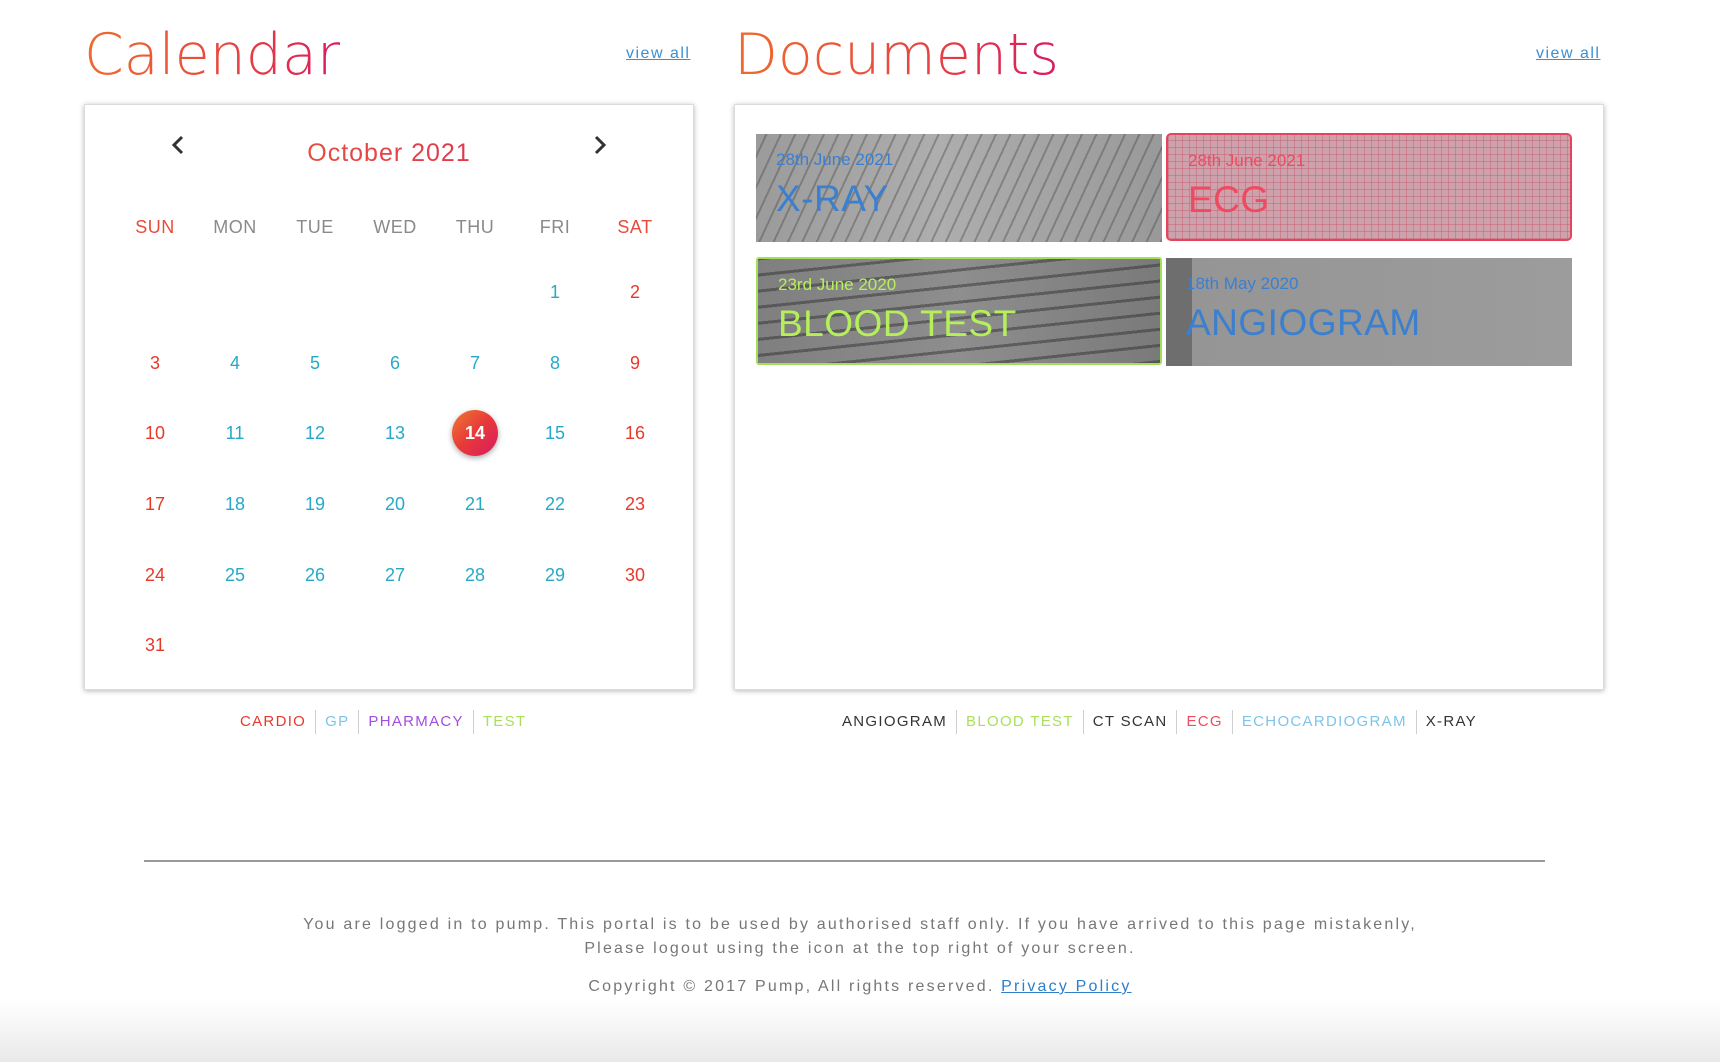 Image resolution: width=1720 pixels, height=1062 pixels. Describe the element at coordinates (338, 722) in the screenshot. I see `legend-item: GP` at that location.